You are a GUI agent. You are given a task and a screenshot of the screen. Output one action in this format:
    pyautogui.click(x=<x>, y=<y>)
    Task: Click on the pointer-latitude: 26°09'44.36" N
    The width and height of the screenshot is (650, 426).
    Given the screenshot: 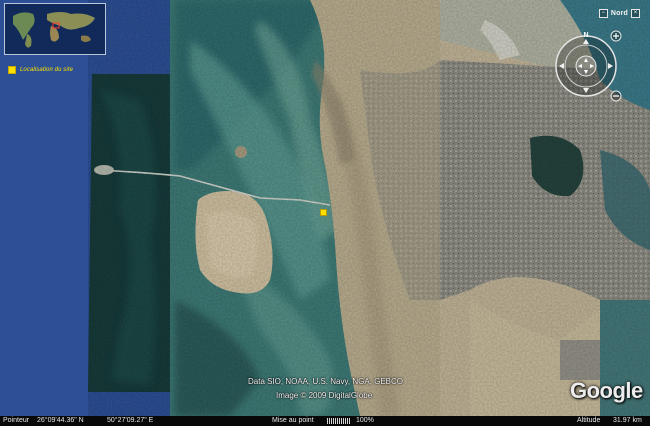 What is the action you would take?
    pyautogui.click(x=60, y=420)
    